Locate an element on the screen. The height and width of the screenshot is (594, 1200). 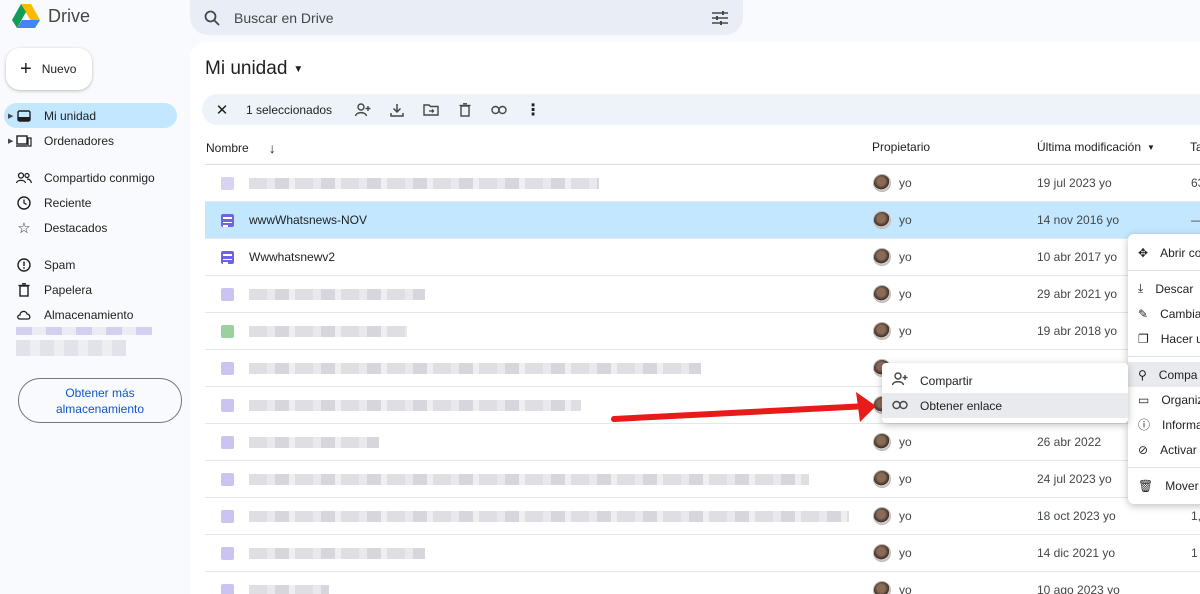
sidebar-item-recent: Reciente is located at coordinates (90, 202).